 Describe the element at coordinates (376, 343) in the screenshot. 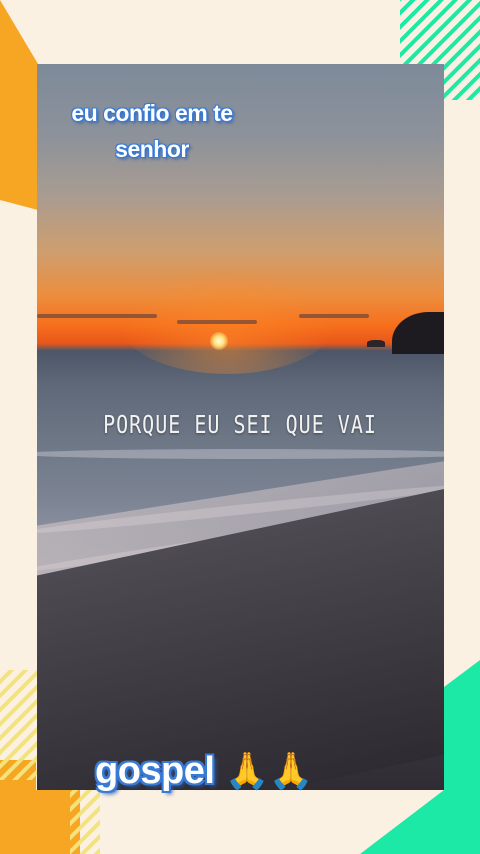

I see `rock-islet` at that location.